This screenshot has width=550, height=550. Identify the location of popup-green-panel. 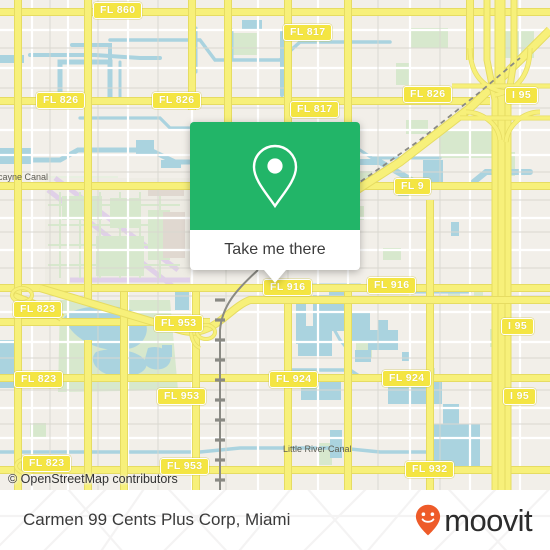
(275, 176).